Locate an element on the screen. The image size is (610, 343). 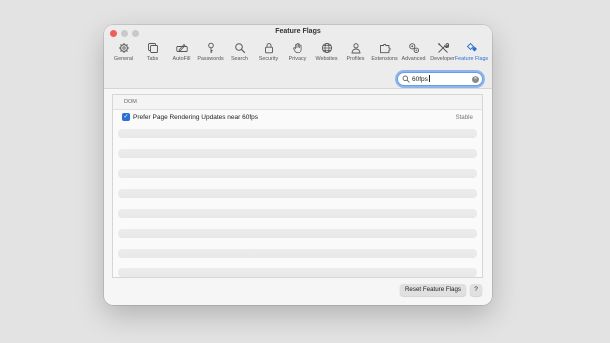
gears-icon is located at coordinates (414, 48).